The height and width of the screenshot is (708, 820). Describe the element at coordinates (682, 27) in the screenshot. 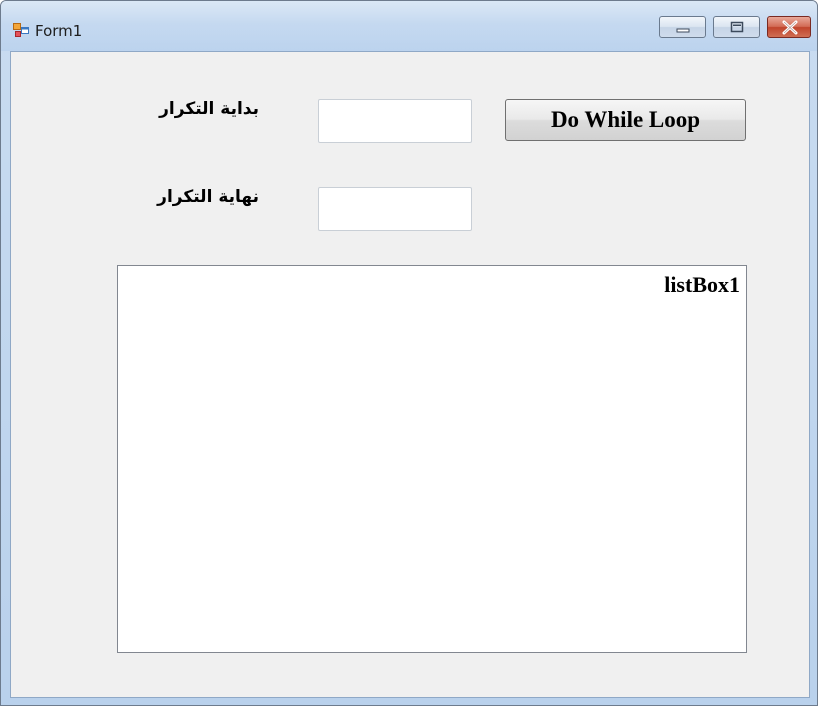

I see `minimize-button` at that location.